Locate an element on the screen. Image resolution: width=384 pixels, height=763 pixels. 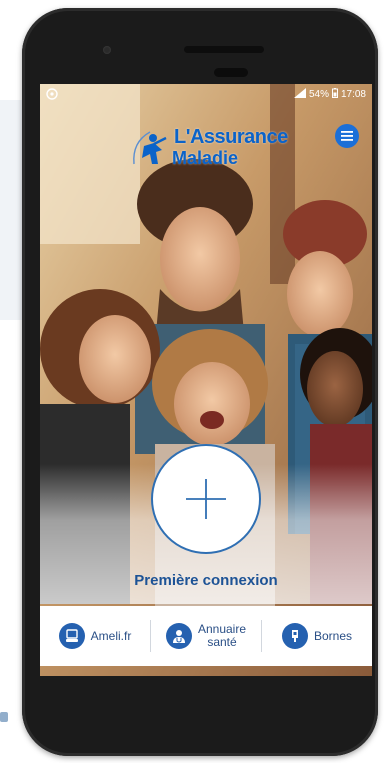
earpiece-speaker is located at coordinates (224, 49).